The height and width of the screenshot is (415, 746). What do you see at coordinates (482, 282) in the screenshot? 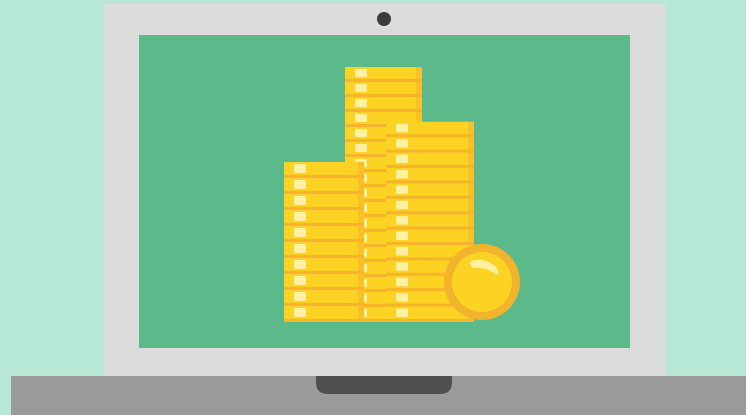
I see `gold-coin-icon` at bounding box center [482, 282].